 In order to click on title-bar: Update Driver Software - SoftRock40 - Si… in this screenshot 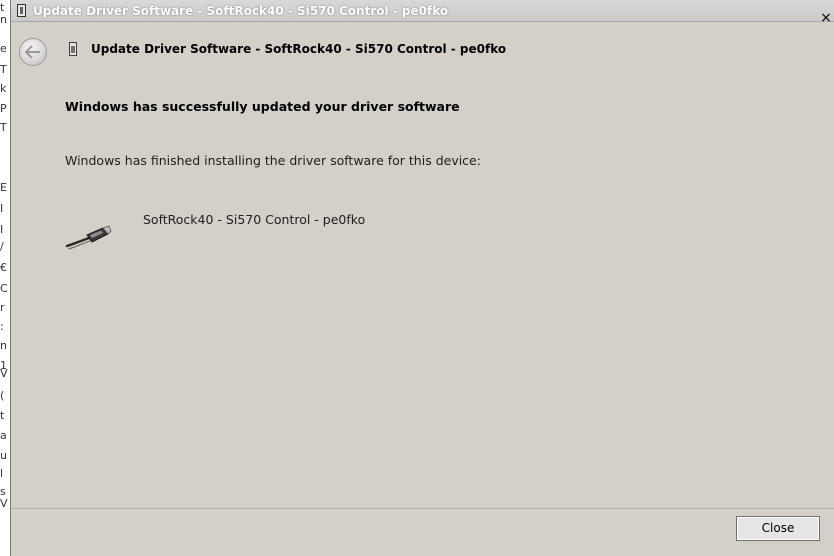, I will do `click(422, 12)`.